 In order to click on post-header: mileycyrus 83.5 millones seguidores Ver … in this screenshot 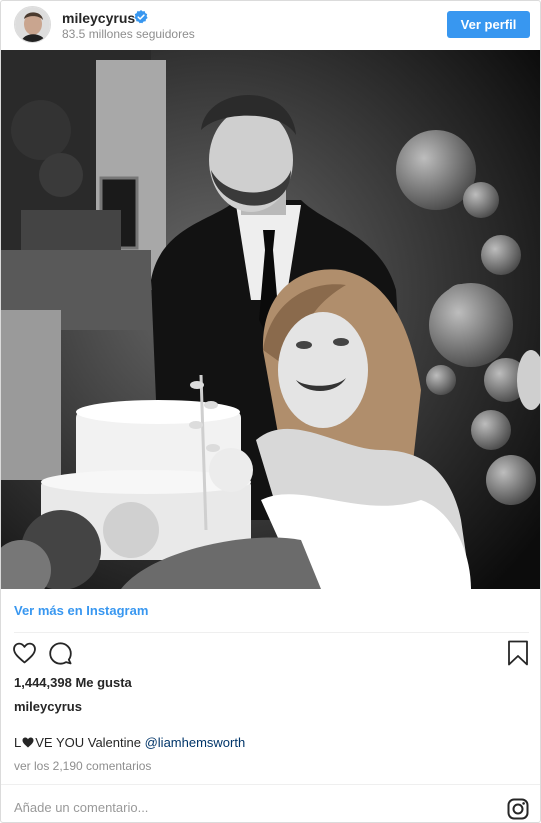, I will do `click(270, 25)`.